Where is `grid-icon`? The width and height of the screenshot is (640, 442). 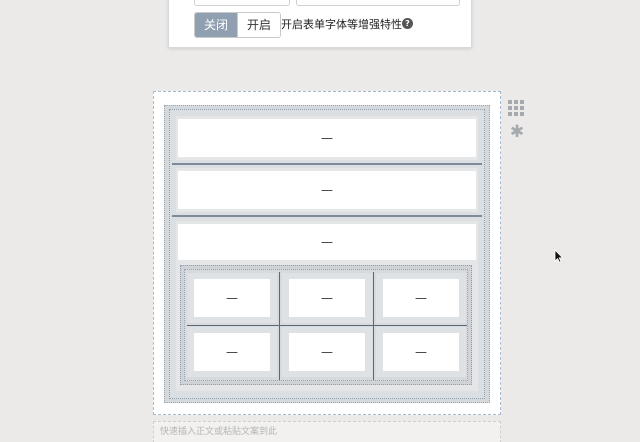 grid-icon is located at coordinates (516, 108).